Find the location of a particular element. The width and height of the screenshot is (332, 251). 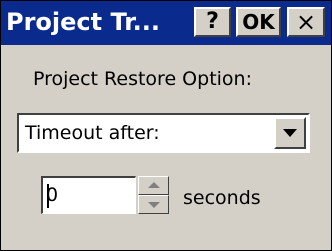

restore-option-select: Timeout after: is located at coordinates (163, 133).